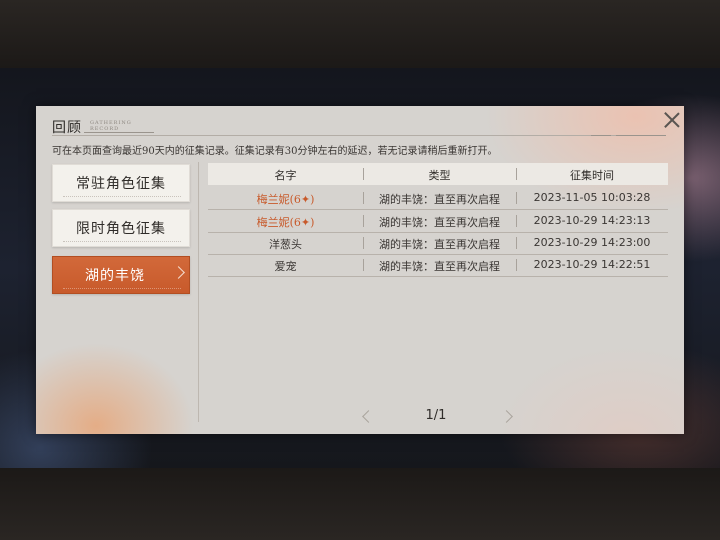 The image size is (720, 540). What do you see at coordinates (436, 415) in the screenshot?
I see `page-indicator: 1/1` at bounding box center [436, 415].